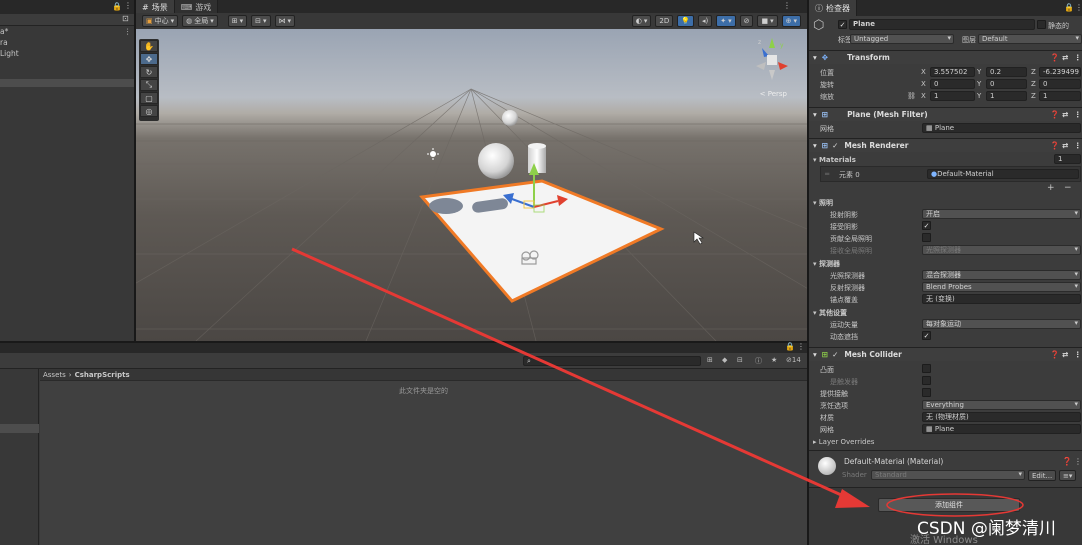  What do you see at coordinates (1060, 72) in the screenshot?
I see `position-z-field: -6.239499` at bounding box center [1060, 72].